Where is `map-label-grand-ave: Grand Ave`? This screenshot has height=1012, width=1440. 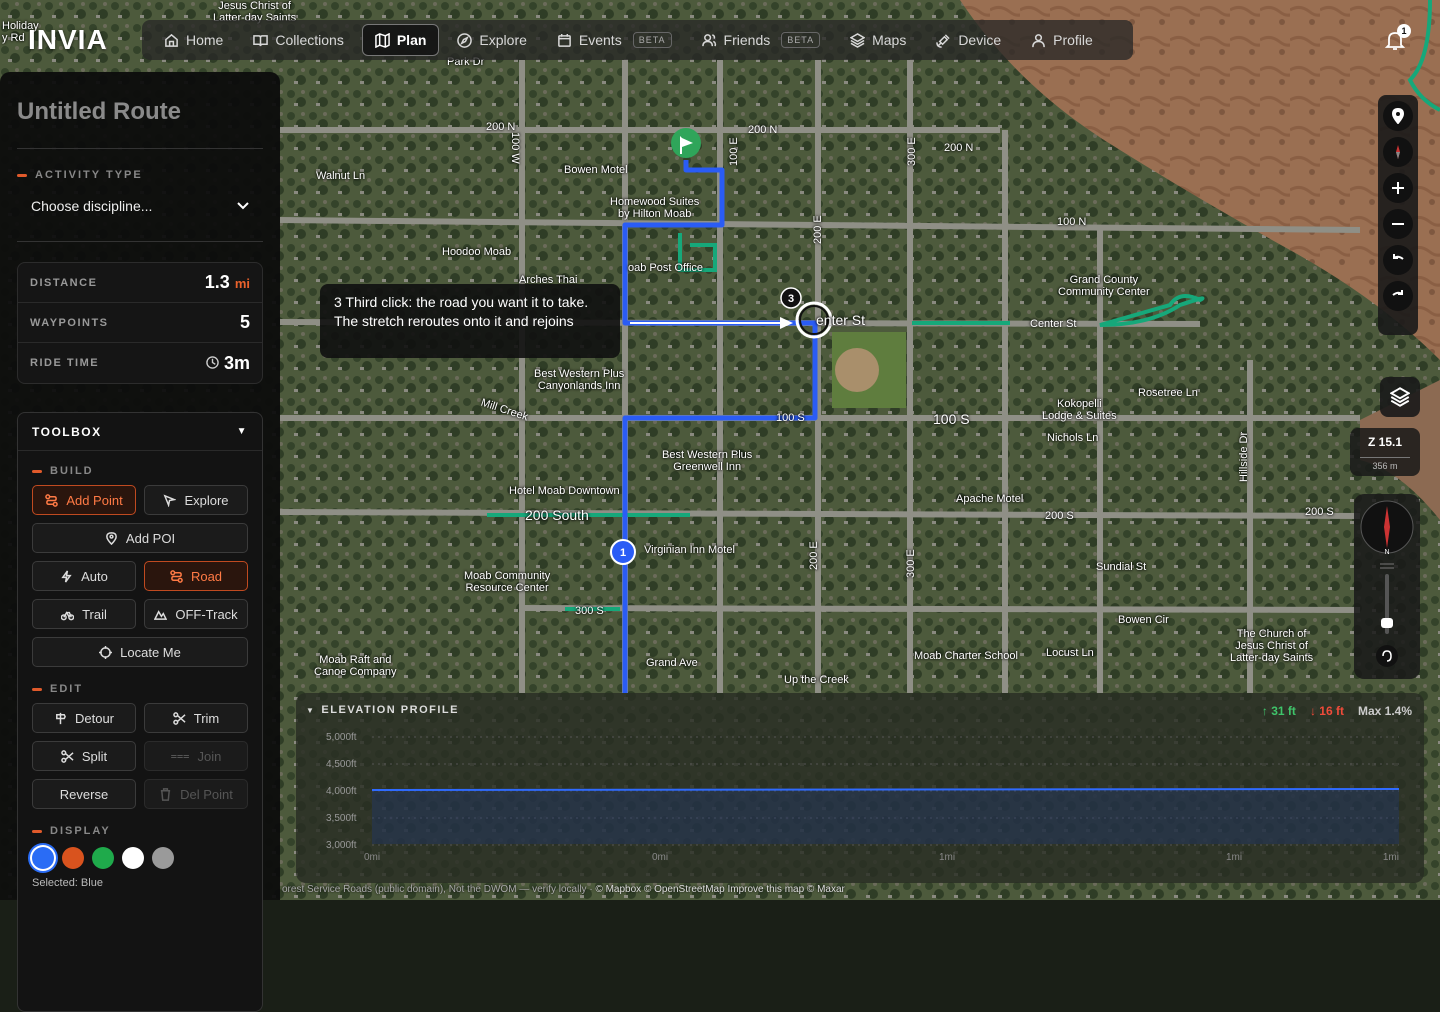
map-label-grand-ave: Grand Ave is located at coordinates (672, 663).